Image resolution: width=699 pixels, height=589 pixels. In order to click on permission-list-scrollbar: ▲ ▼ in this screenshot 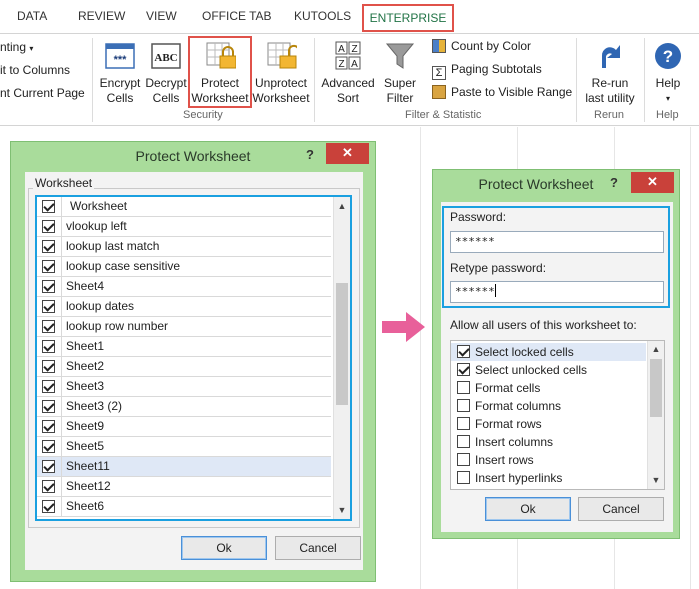, I will do `click(655, 415)`.